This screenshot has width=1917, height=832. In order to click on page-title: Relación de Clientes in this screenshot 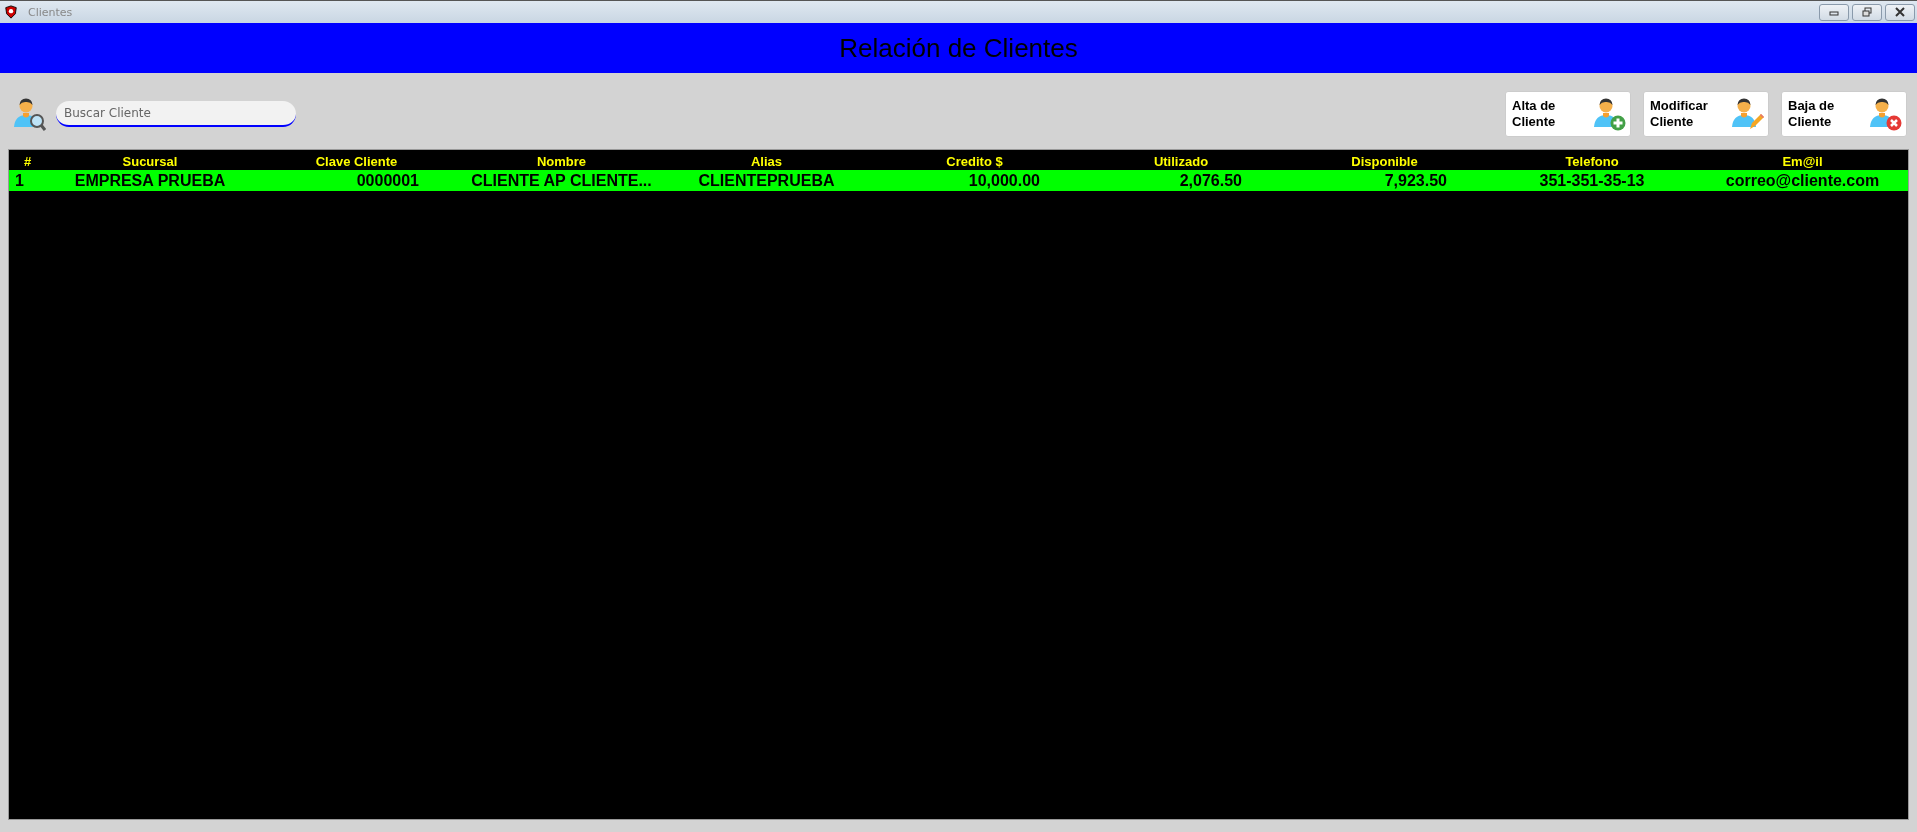, I will do `click(958, 48)`.